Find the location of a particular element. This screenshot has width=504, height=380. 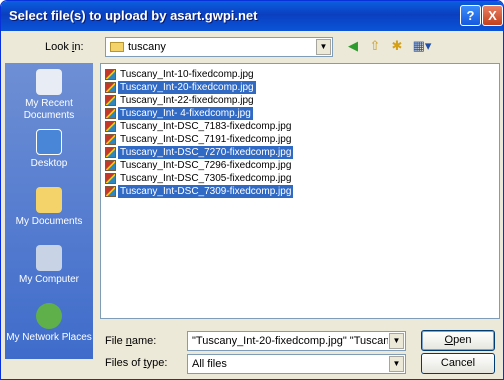

look-in-dropdown: tuscany ▼ is located at coordinates (219, 47).